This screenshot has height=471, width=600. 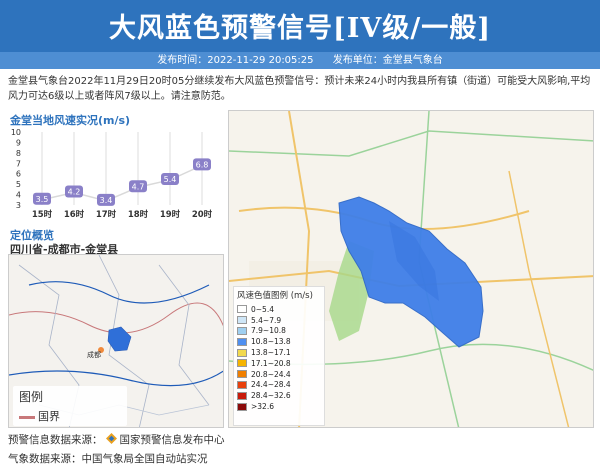 What do you see at coordinates (170, 214) in the screenshot?
I see `x-tick-label: 19时` at bounding box center [170, 214].